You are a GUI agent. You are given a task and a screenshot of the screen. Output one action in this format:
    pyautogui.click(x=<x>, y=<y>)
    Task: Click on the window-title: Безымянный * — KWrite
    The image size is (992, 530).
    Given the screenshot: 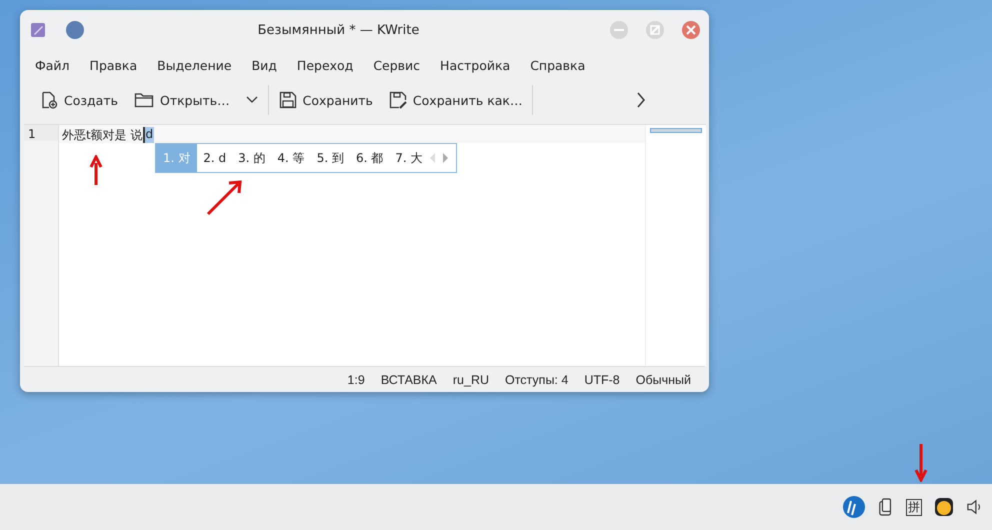 What is the action you would take?
    pyautogui.click(x=338, y=30)
    